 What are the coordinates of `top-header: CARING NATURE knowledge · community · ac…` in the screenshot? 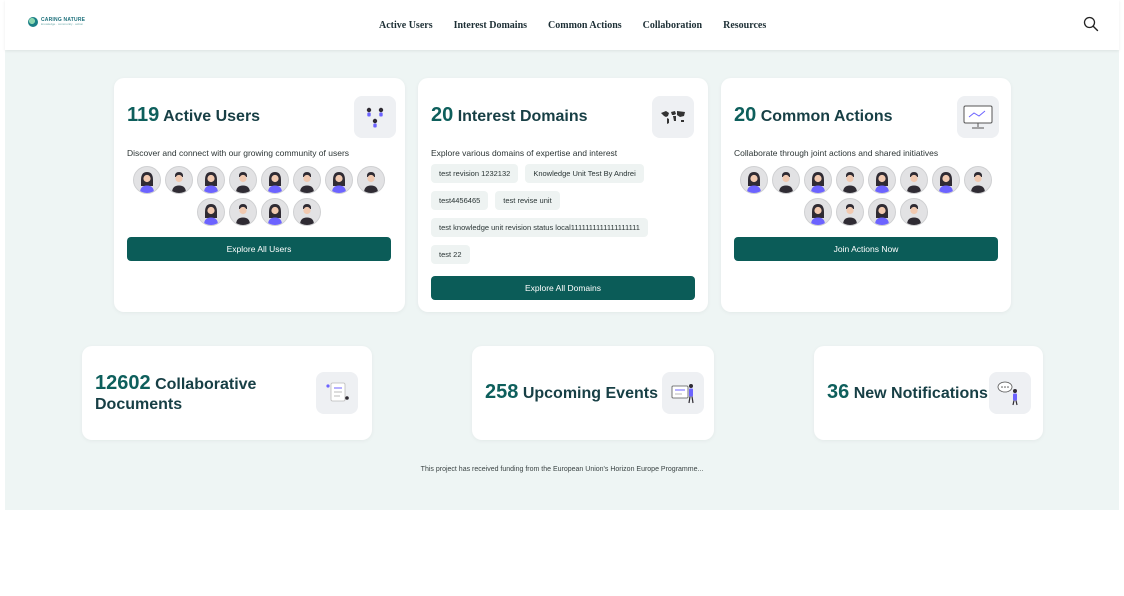 It's located at (562, 25).